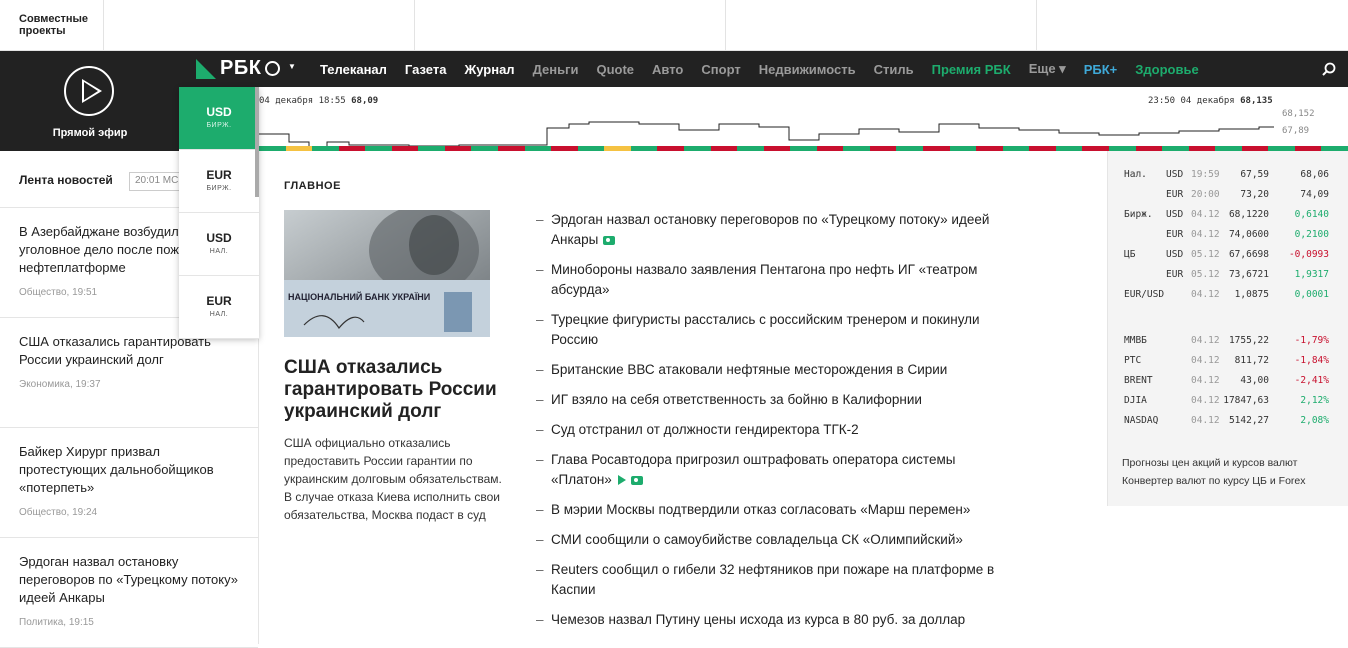 This screenshot has height=648, width=1348. I want to click on main-story-image: НАЦІОНАЛЬНИЙ БАНК УКРАЇНИ, so click(387, 273).